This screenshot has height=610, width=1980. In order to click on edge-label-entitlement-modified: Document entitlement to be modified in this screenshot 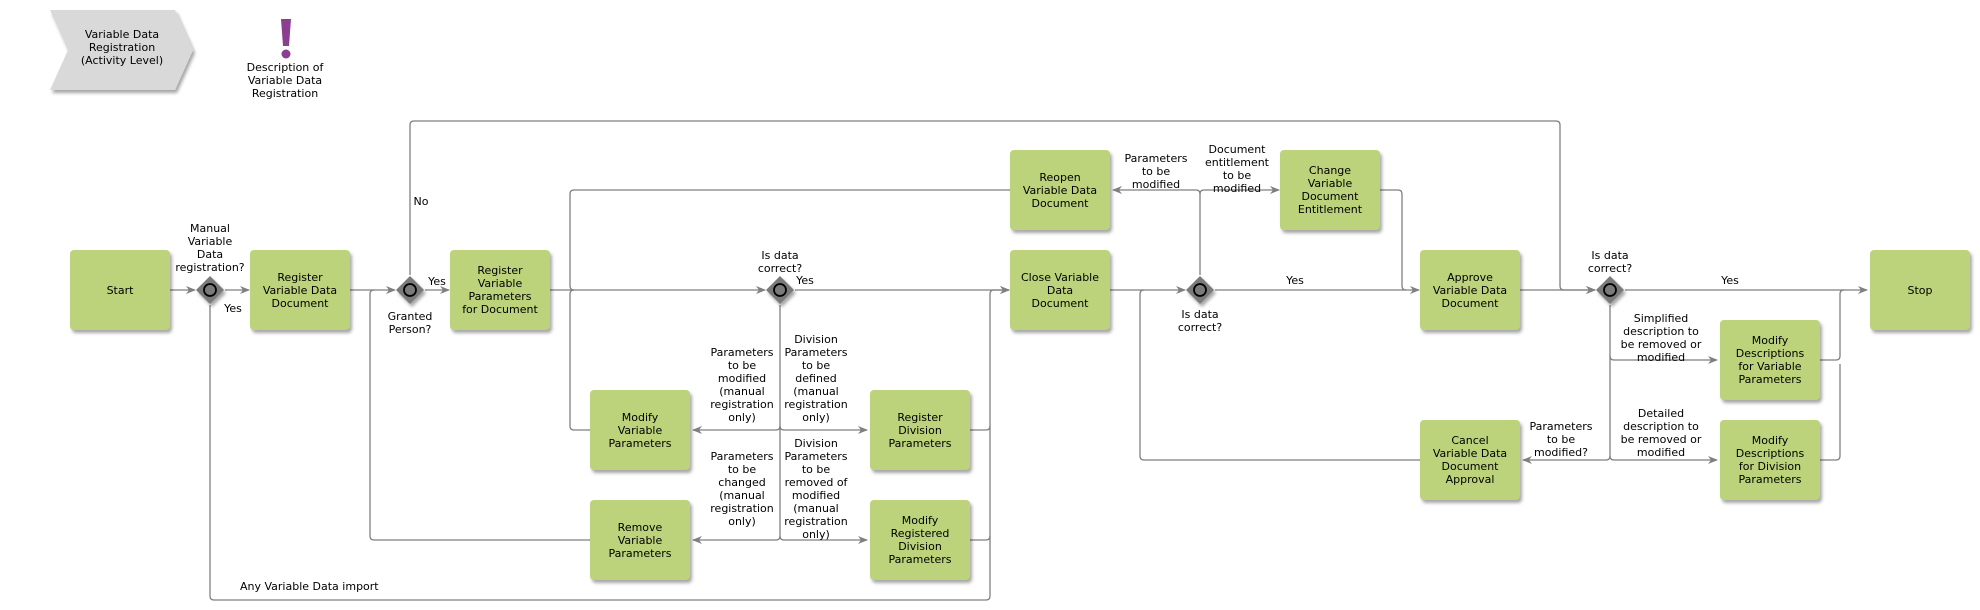, I will do `click(1236, 169)`.